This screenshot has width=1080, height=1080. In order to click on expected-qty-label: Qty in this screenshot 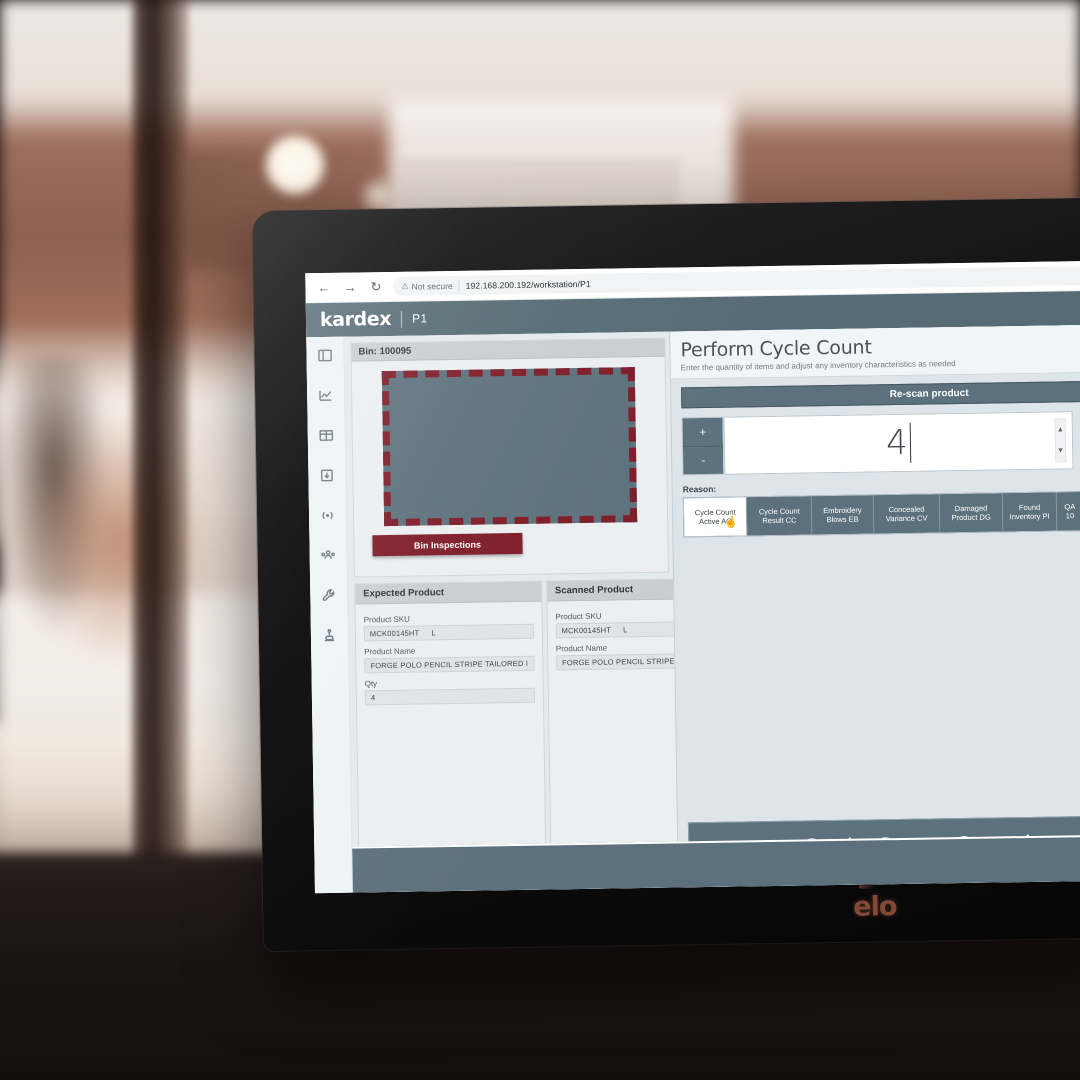, I will do `click(371, 684)`.